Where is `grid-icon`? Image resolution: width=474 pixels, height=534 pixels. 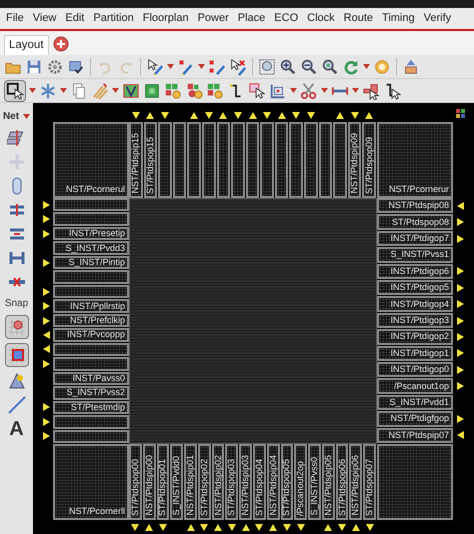
grid-icon is located at coordinates (16, 327).